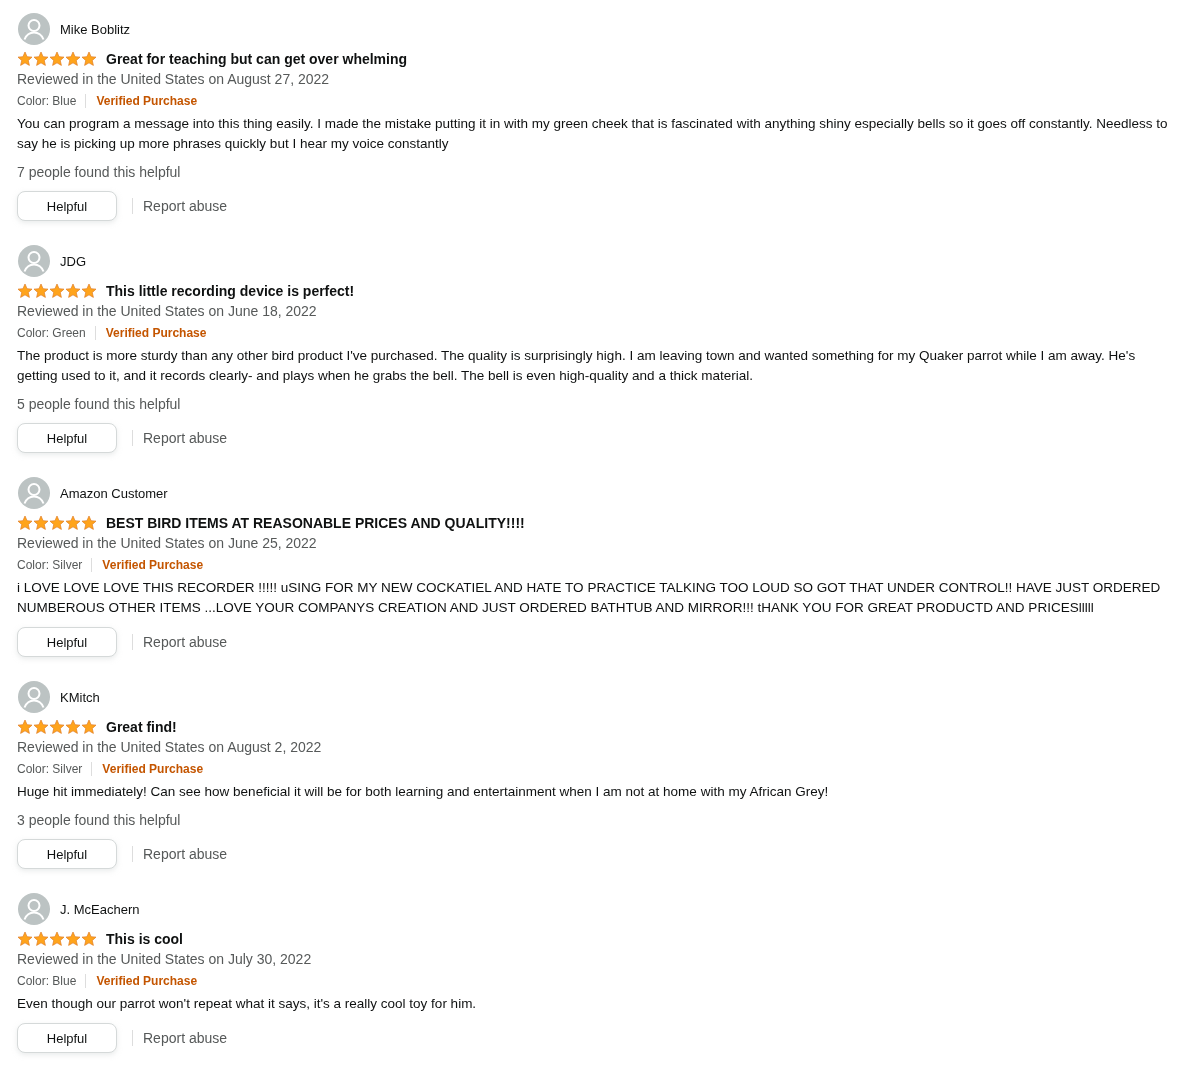  Describe the element at coordinates (170, 747) in the screenshot. I see `review-date: Reviewed in the United States on August 2, 2022` at that location.